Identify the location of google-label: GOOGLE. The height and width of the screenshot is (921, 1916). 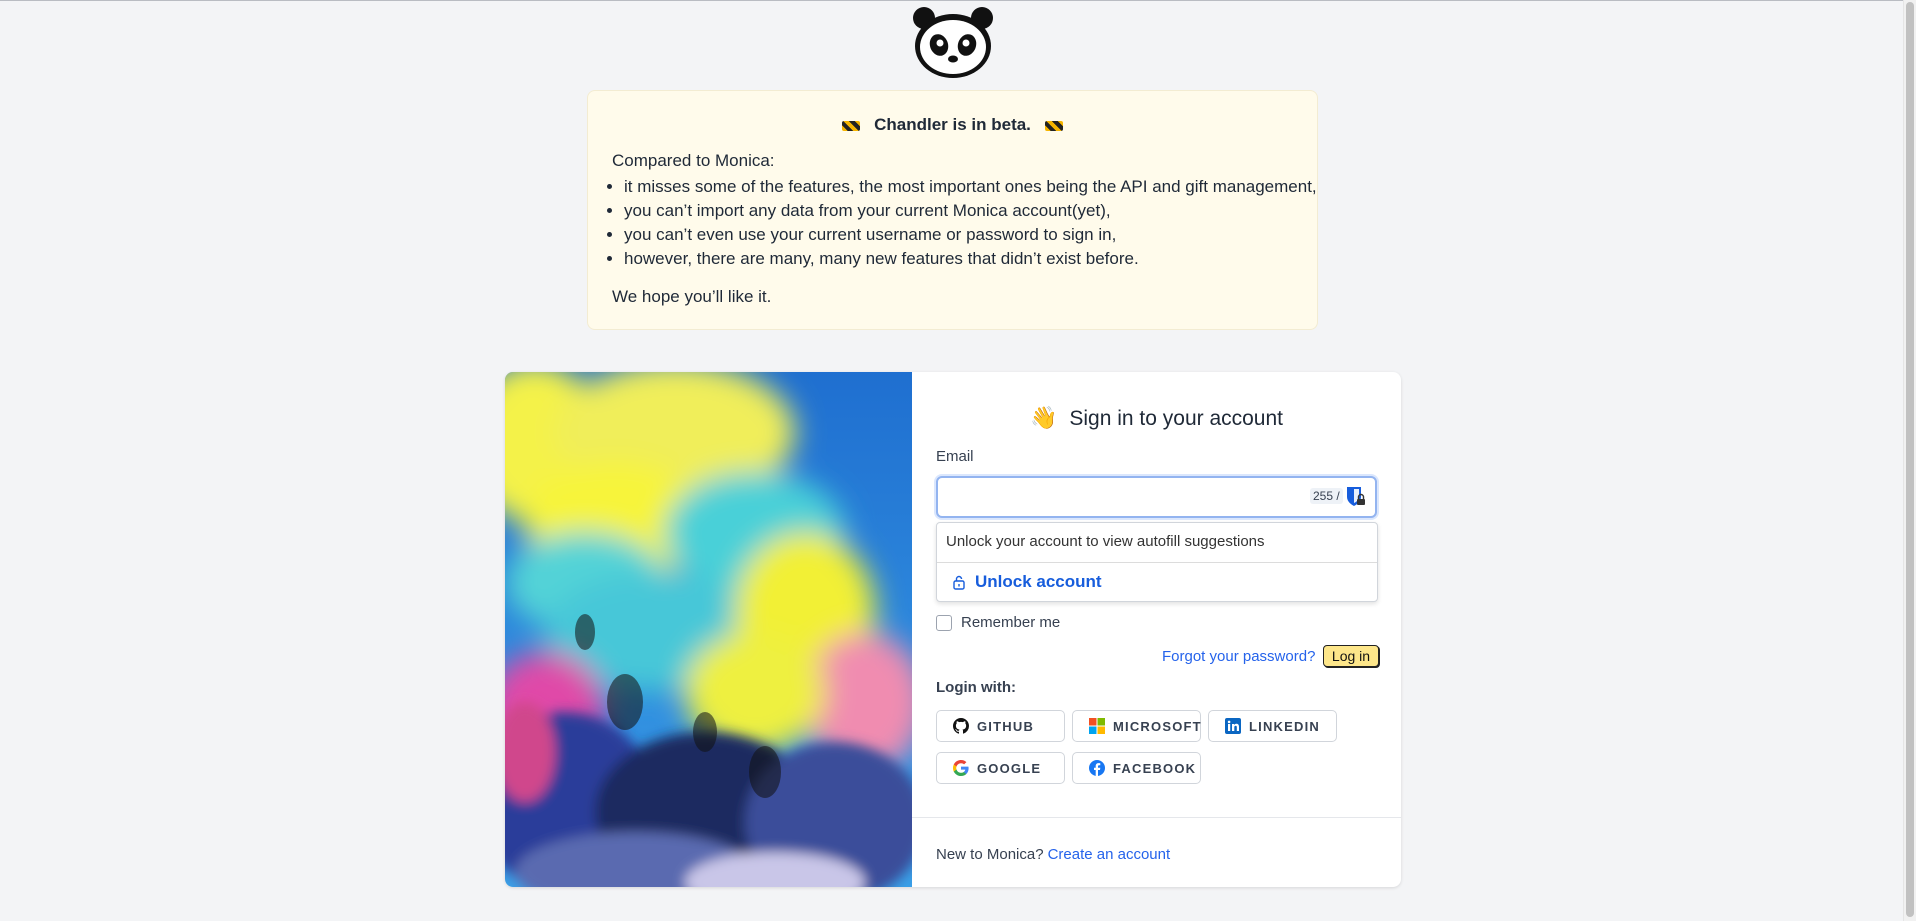
(1009, 768).